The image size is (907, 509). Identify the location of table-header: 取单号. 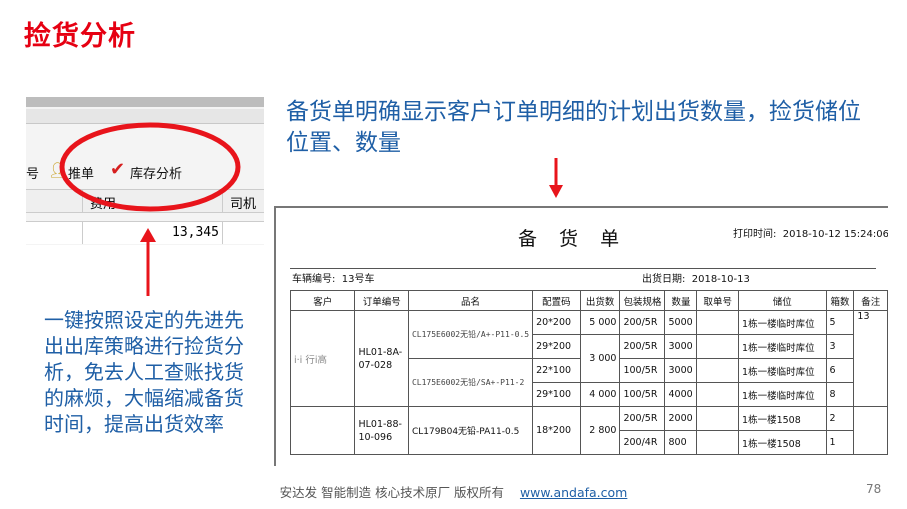
(718, 300).